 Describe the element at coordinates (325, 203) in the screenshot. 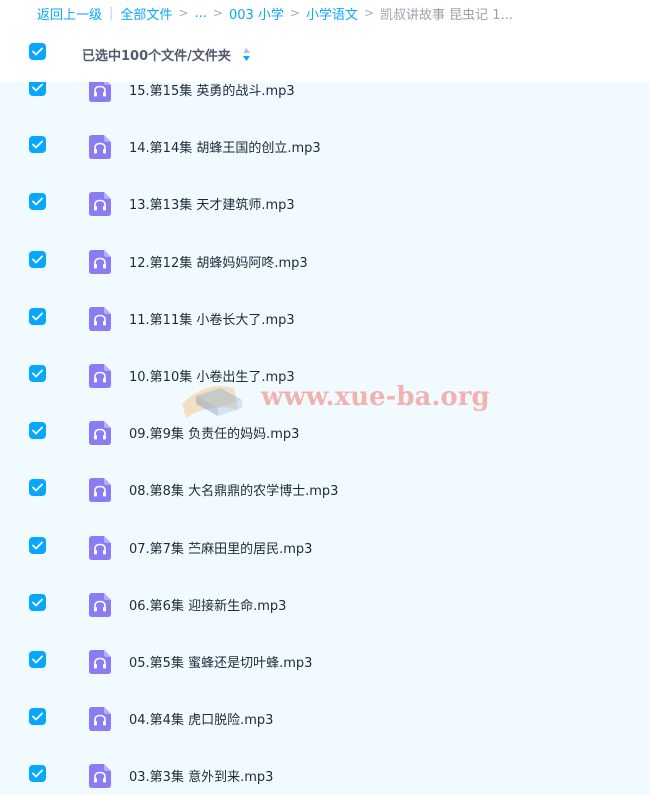

I see `file-row: 13.第13集 天才建筑师.mp3` at that location.